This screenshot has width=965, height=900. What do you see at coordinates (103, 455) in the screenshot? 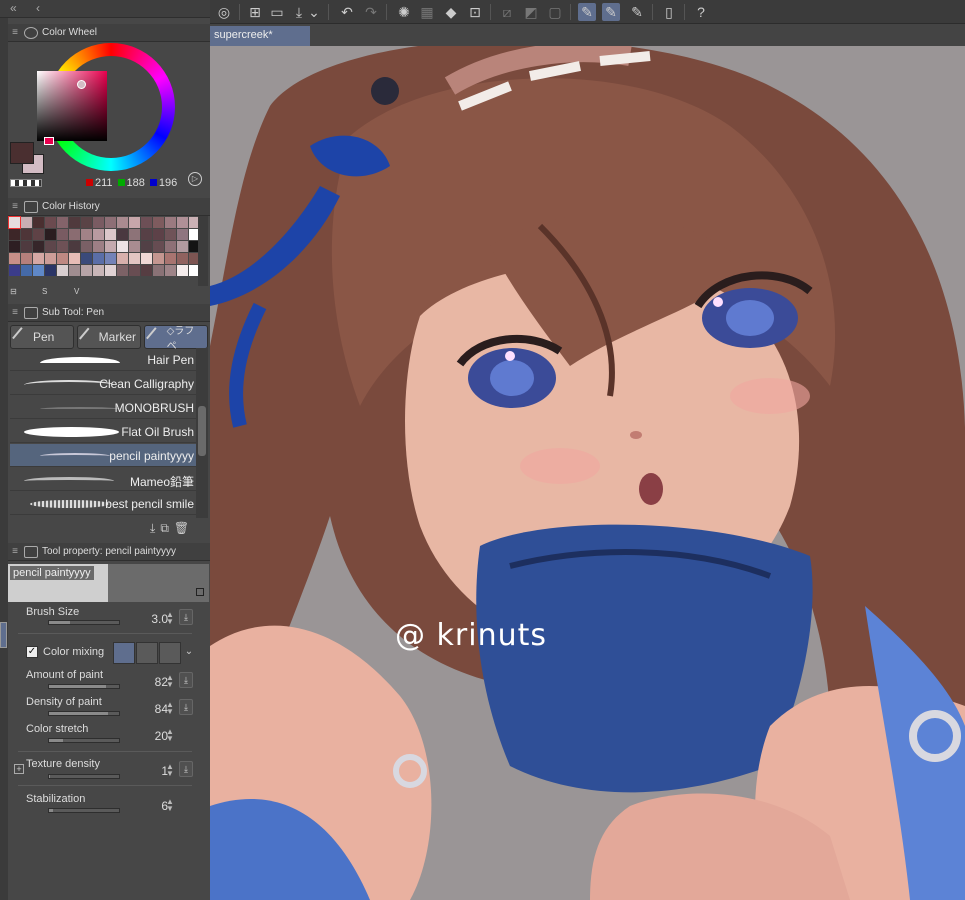
I see `list-item-selected: pencil paintyyyy` at bounding box center [103, 455].